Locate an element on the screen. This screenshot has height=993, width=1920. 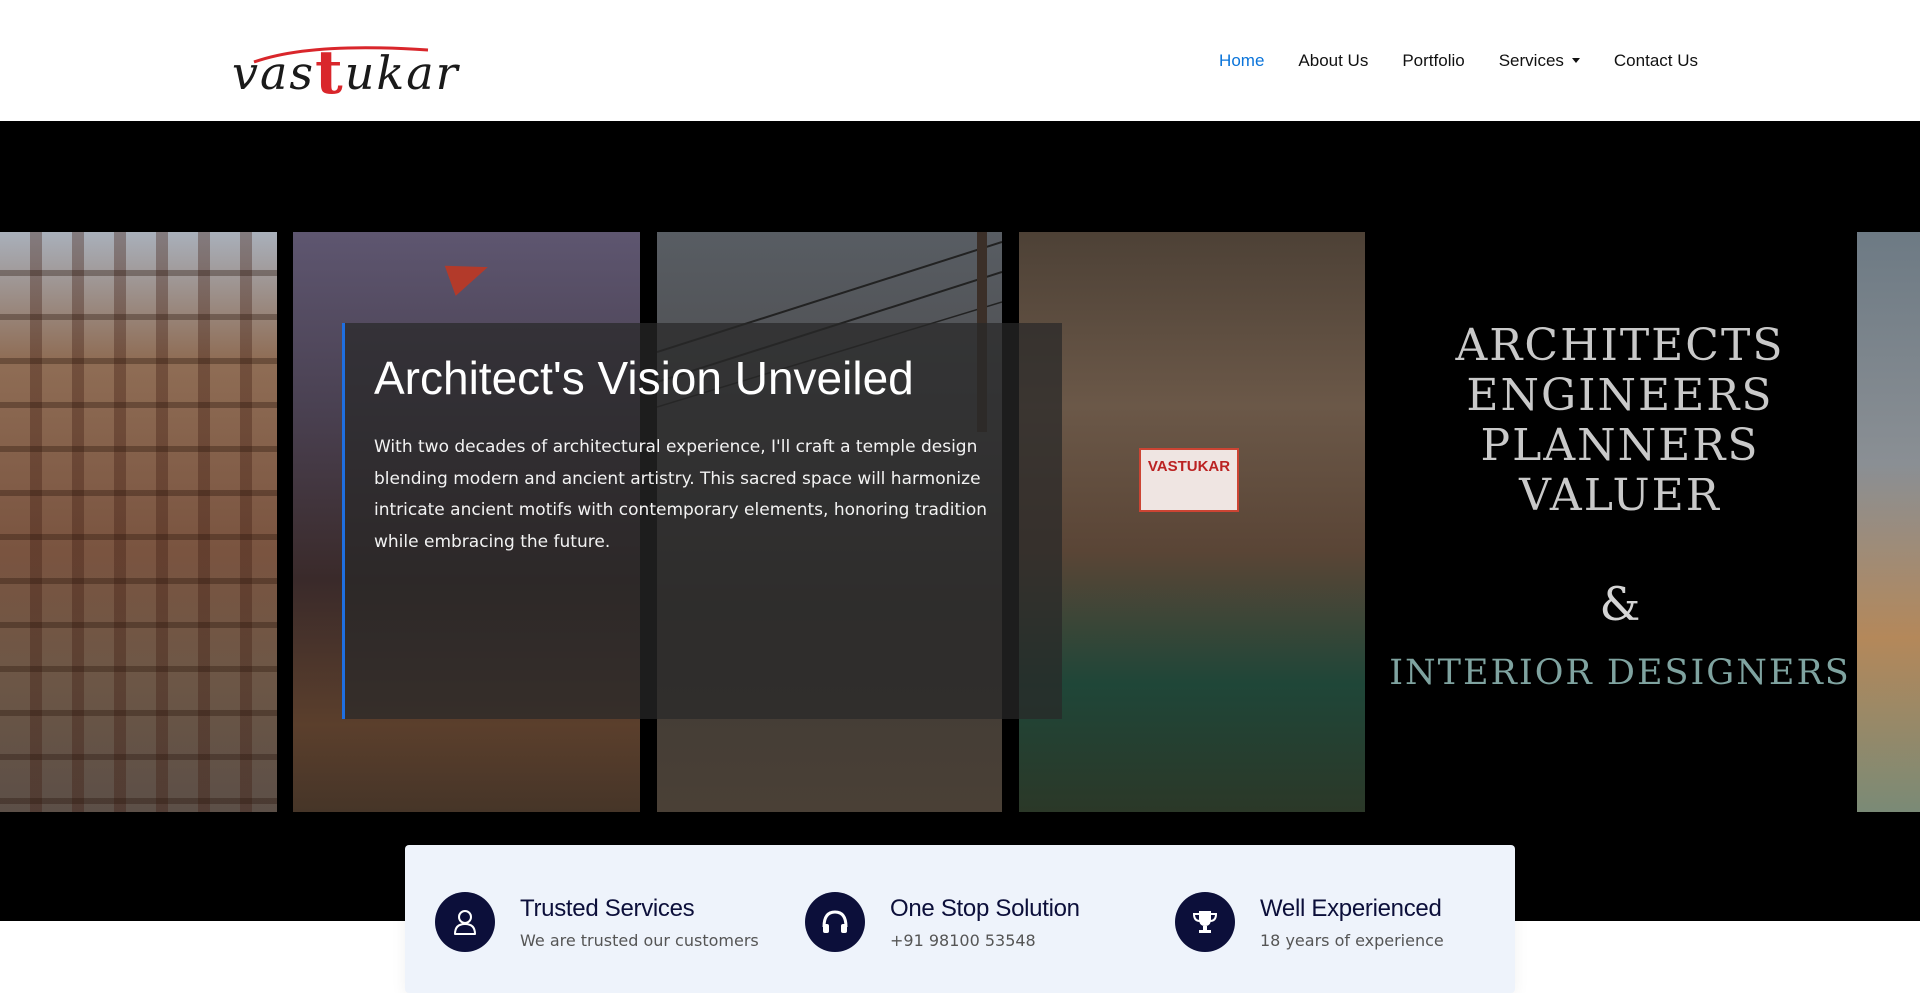
slogan-line-planners: PLANNERS is located at coordinates (1620, 445).